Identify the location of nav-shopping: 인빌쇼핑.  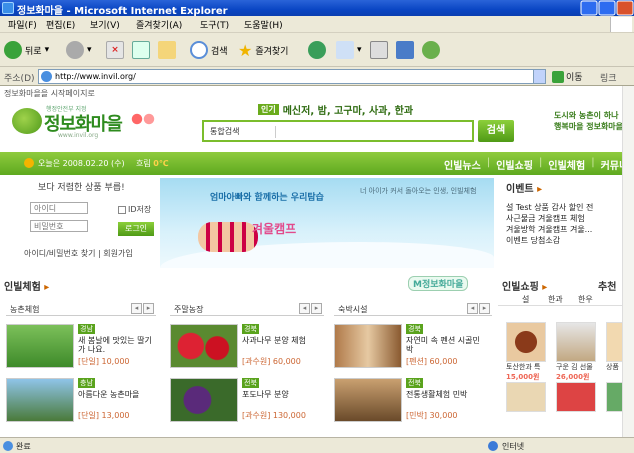
(514, 164).